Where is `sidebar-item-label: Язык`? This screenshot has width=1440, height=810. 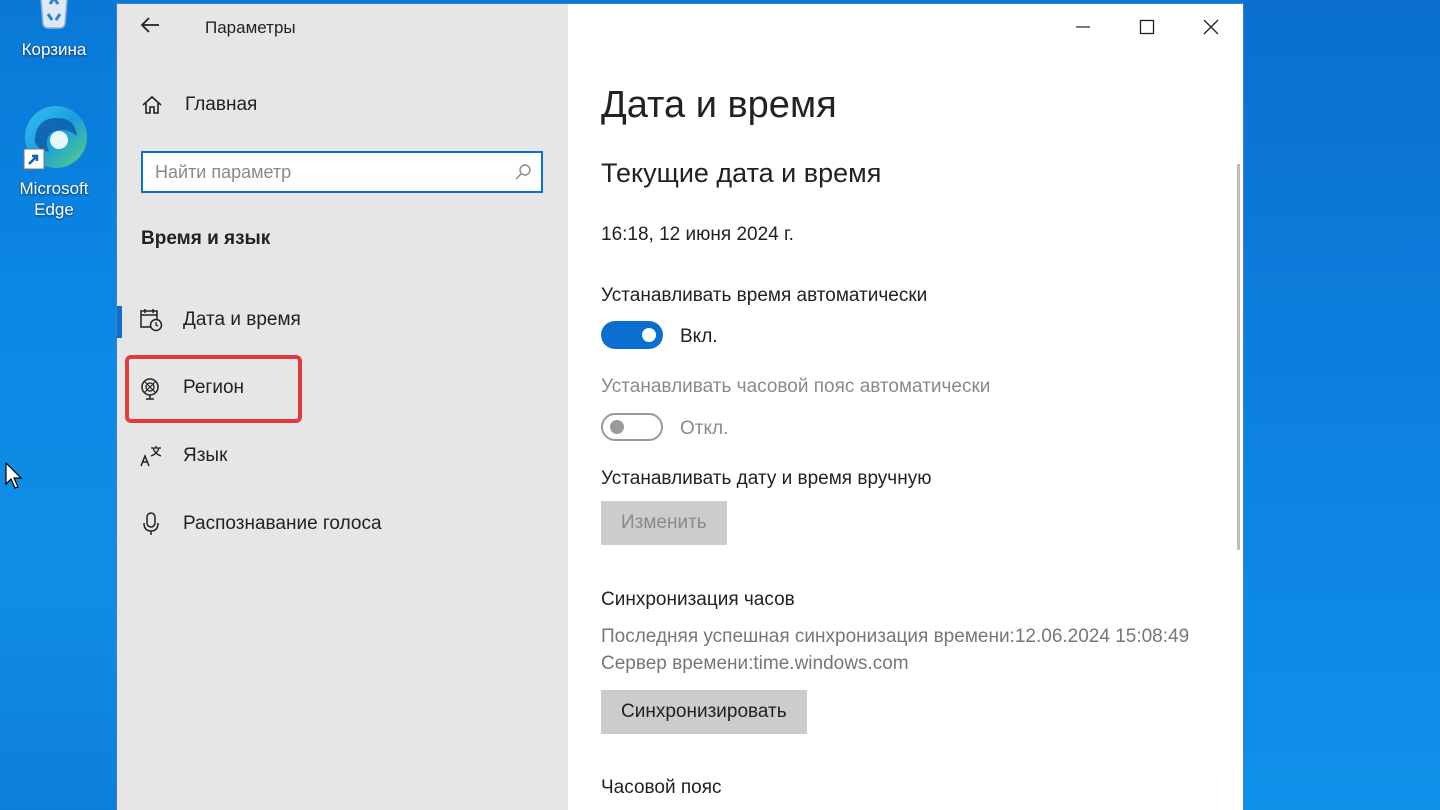
sidebar-item-label: Язык is located at coordinates (205, 455).